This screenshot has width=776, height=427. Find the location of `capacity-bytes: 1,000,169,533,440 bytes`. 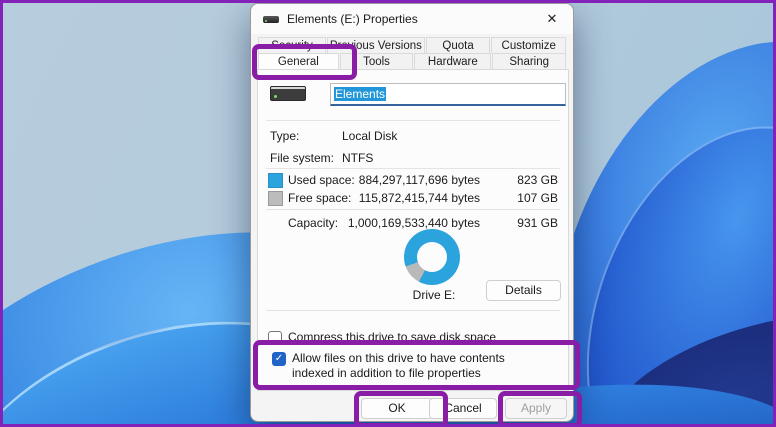

capacity-bytes: 1,000,169,533,440 bytes is located at coordinates (413, 223).